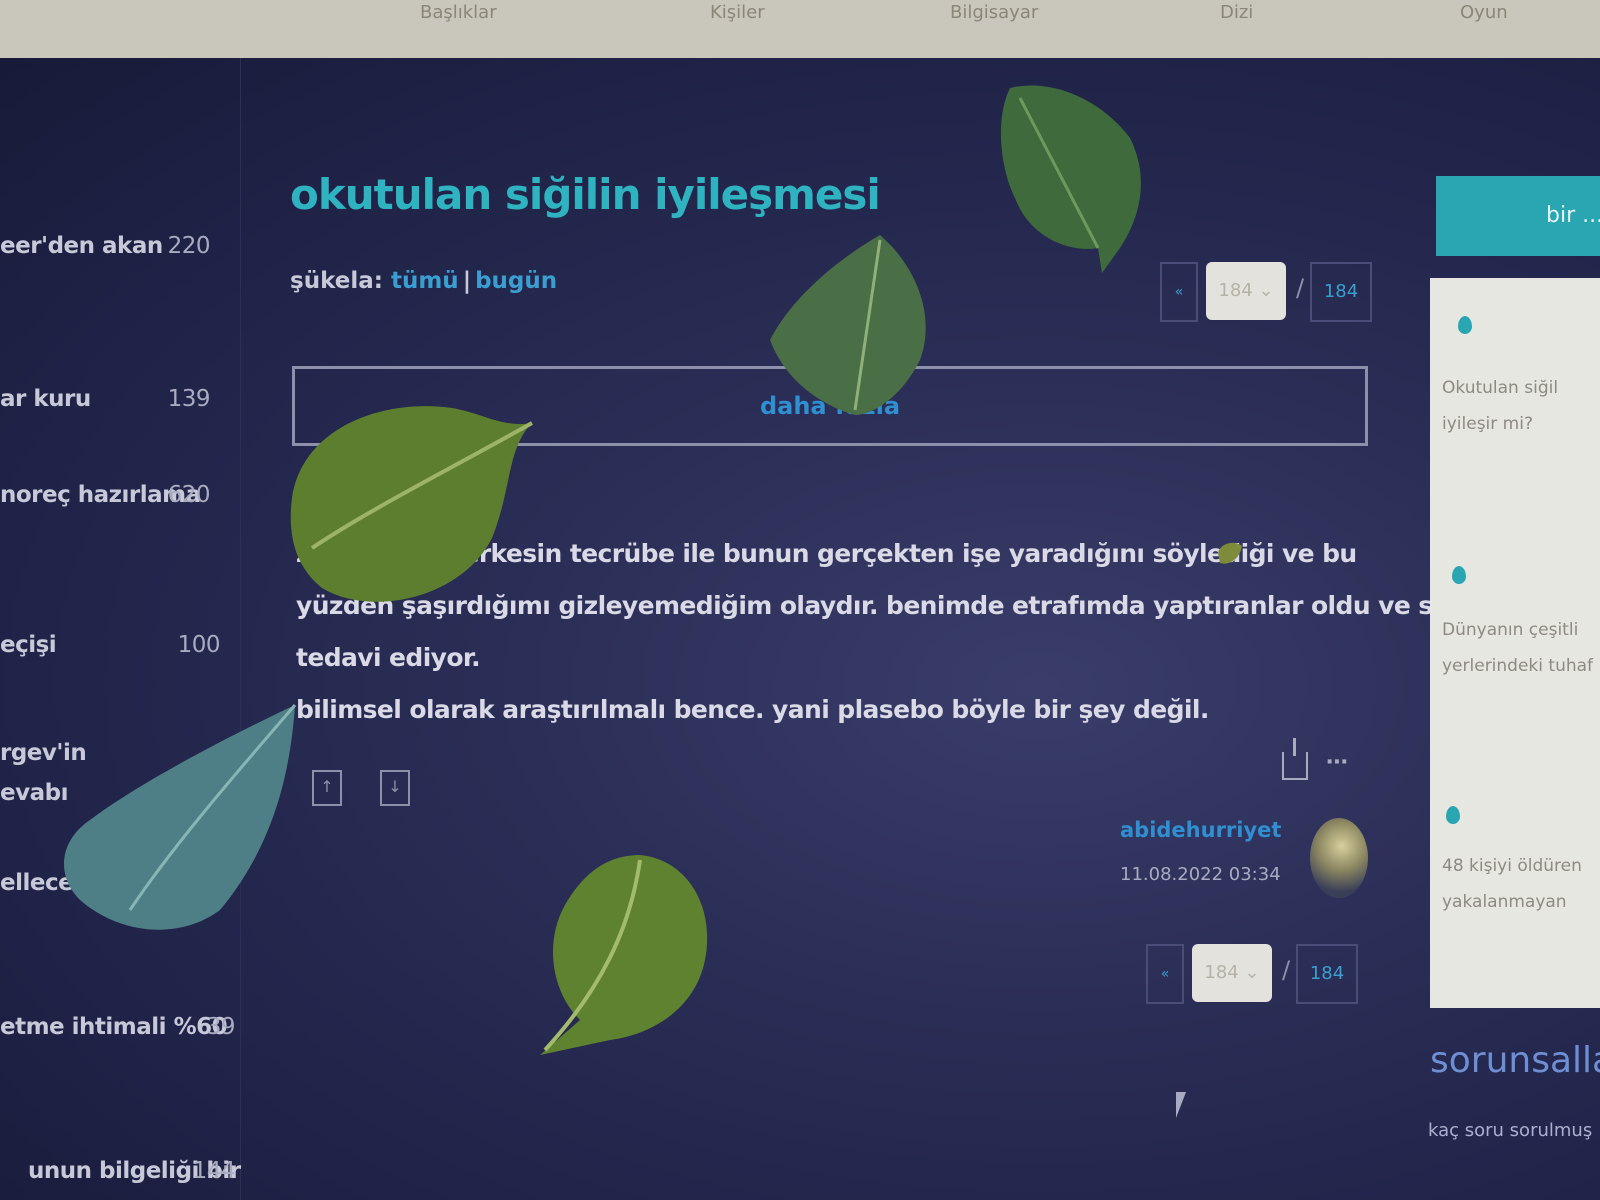  Describe the element at coordinates (28, 645) in the screenshot. I see `sidebar-item-label: eçişi` at that location.